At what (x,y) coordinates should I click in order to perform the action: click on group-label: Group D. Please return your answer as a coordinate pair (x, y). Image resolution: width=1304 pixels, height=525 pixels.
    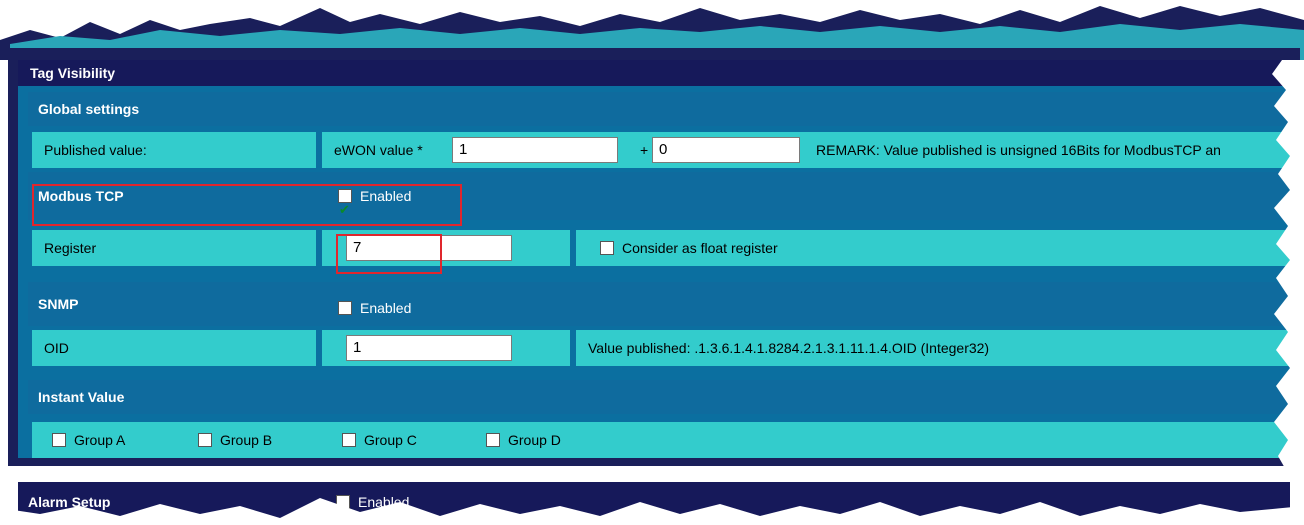
    Looking at the image, I should click on (534, 440).